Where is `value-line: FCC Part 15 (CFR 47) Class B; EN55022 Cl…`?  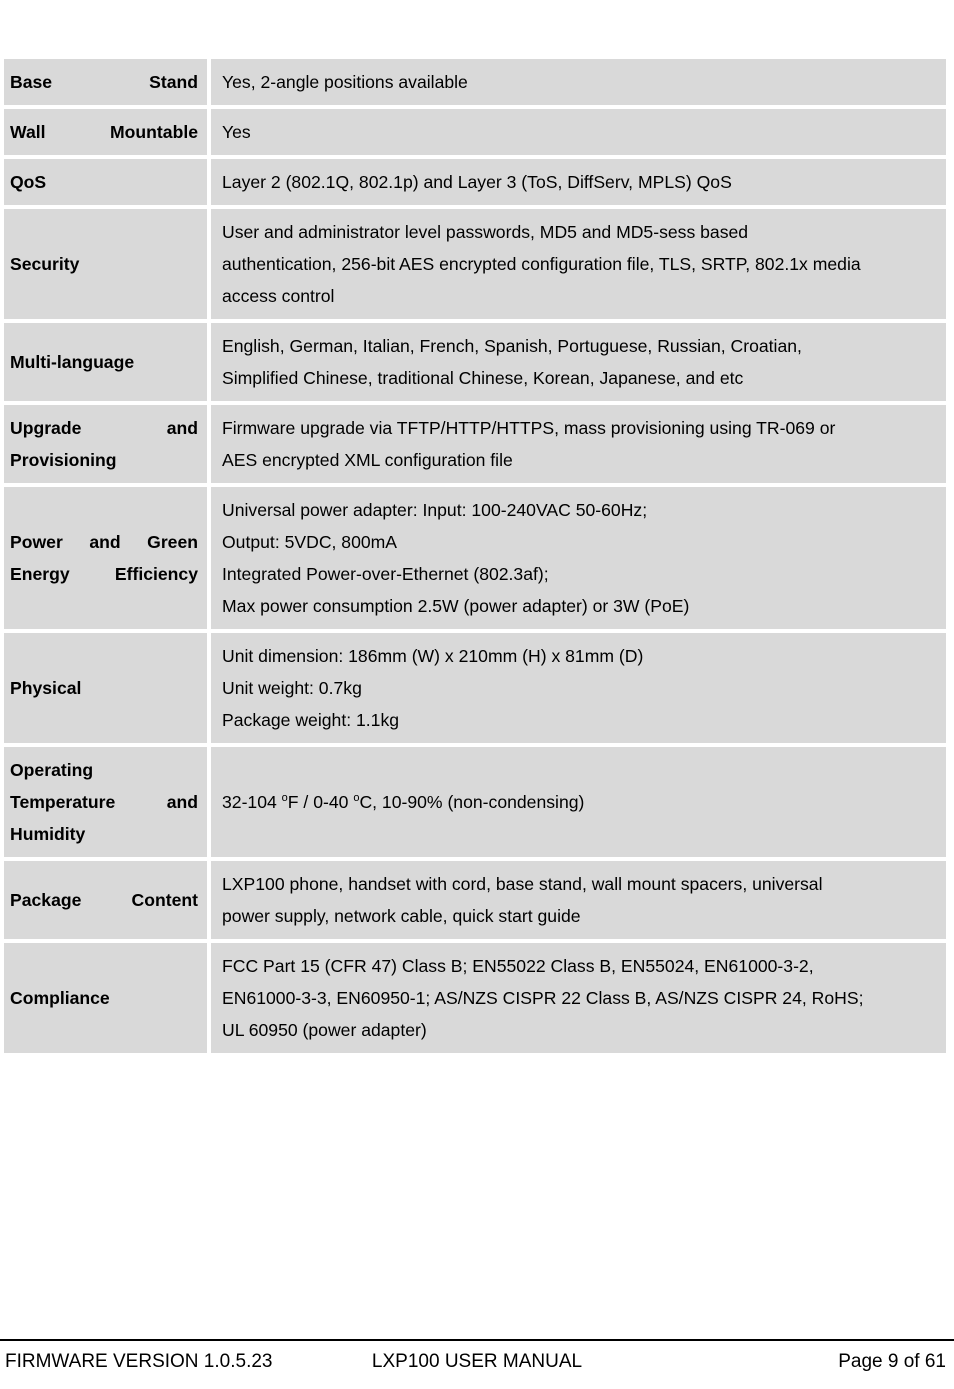
value-line: FCC Part 15 (CFR 47) Class B; EN55022 Cl… is located at coordinates (518, 966).